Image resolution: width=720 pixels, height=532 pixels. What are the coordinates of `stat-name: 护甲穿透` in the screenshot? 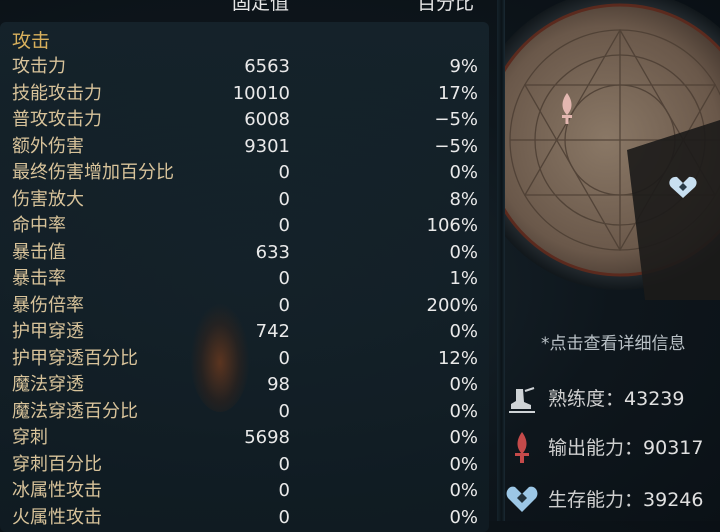 It's located at (48, 331).